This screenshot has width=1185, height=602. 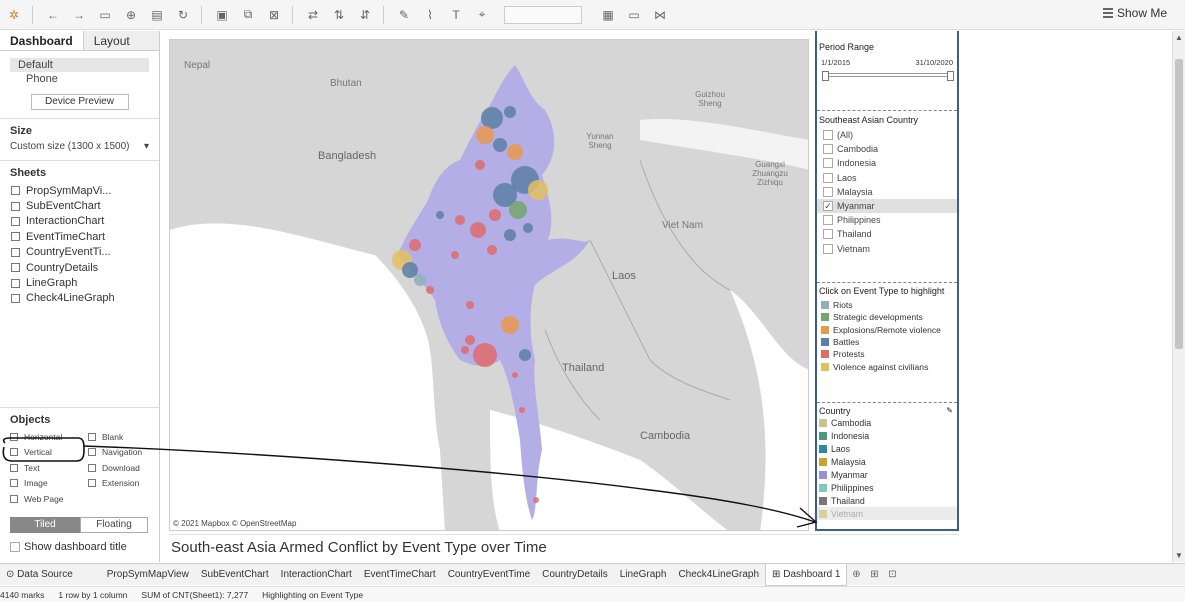 What do you see at coordinates (887, 366) in the screenshot?
I see `event-type-item: Violence against civilians` at bounding box center [887, 366].